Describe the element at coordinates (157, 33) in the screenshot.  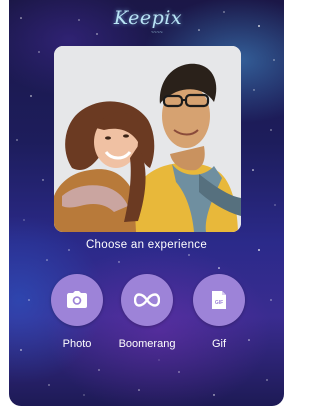
I see `logo-subtext: ~~~~` at that location.